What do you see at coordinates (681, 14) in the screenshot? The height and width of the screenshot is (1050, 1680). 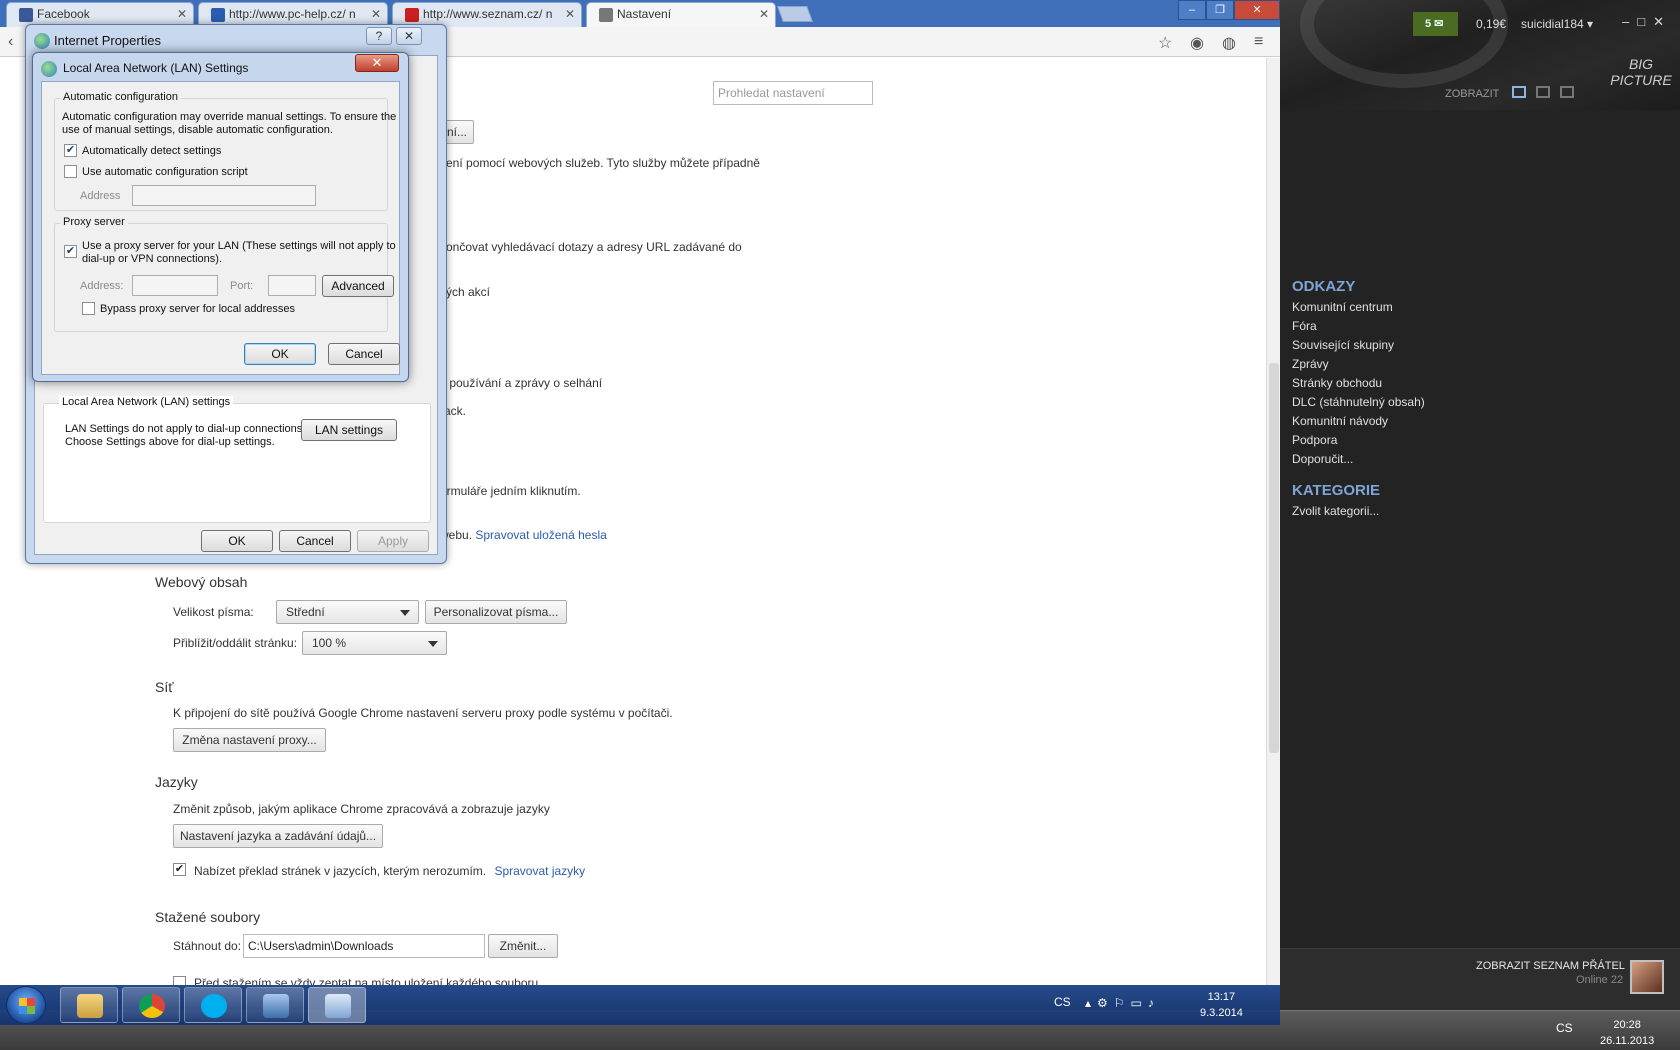 I see `tab-settings: Nastavení ✕` at bounding box center [681, 14].